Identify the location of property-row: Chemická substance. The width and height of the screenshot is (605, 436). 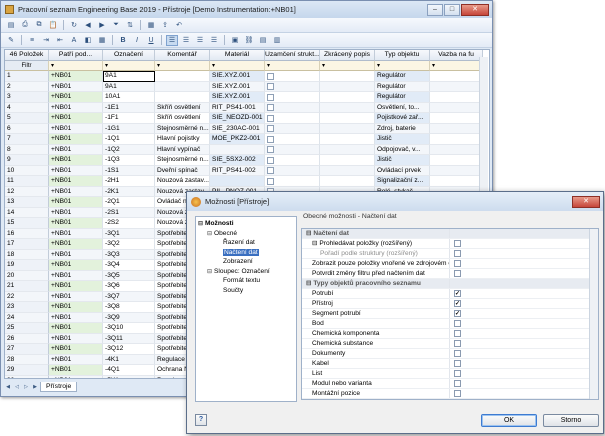
(450, 344).